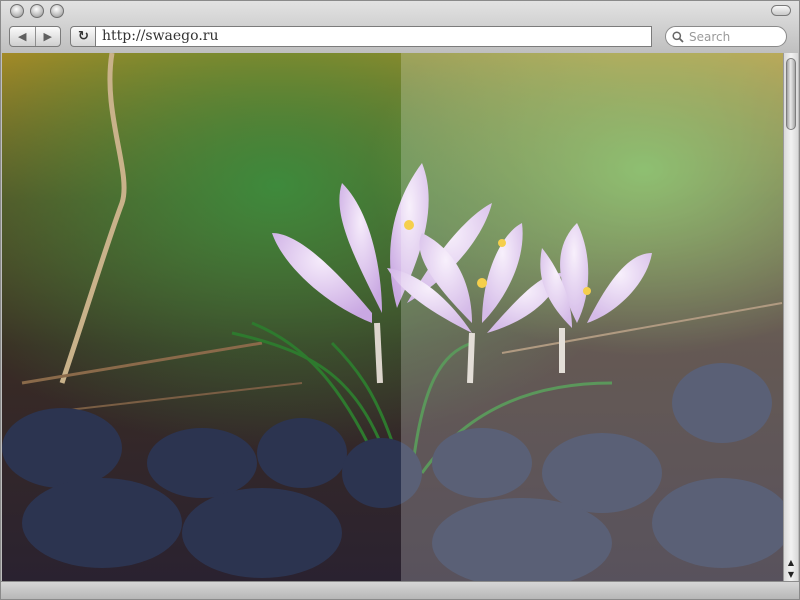 The image size is (800, 600). I want to click on reload-button: ↻, so click(83, 36).